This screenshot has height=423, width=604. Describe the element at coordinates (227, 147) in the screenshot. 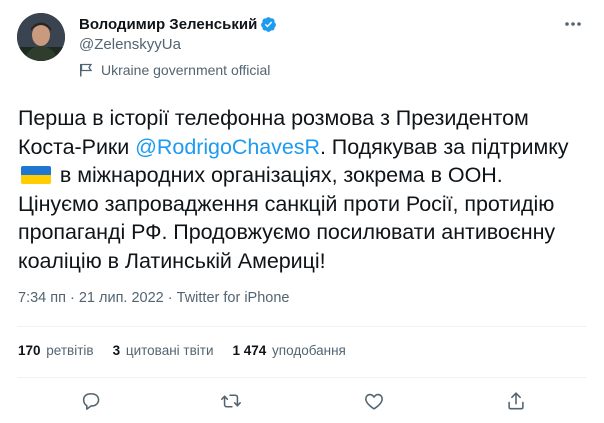

I see `mention-link: @RodrigoChavesR` at that location.